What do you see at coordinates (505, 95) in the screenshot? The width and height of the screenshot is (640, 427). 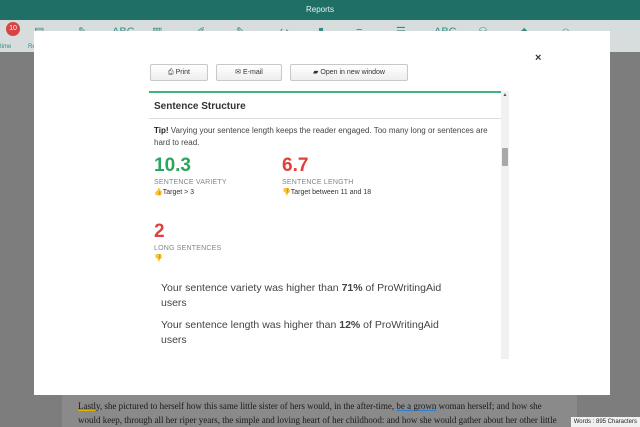 I see `scroll-up-arrow-icon: ▲` at bounding box center [505, 95].